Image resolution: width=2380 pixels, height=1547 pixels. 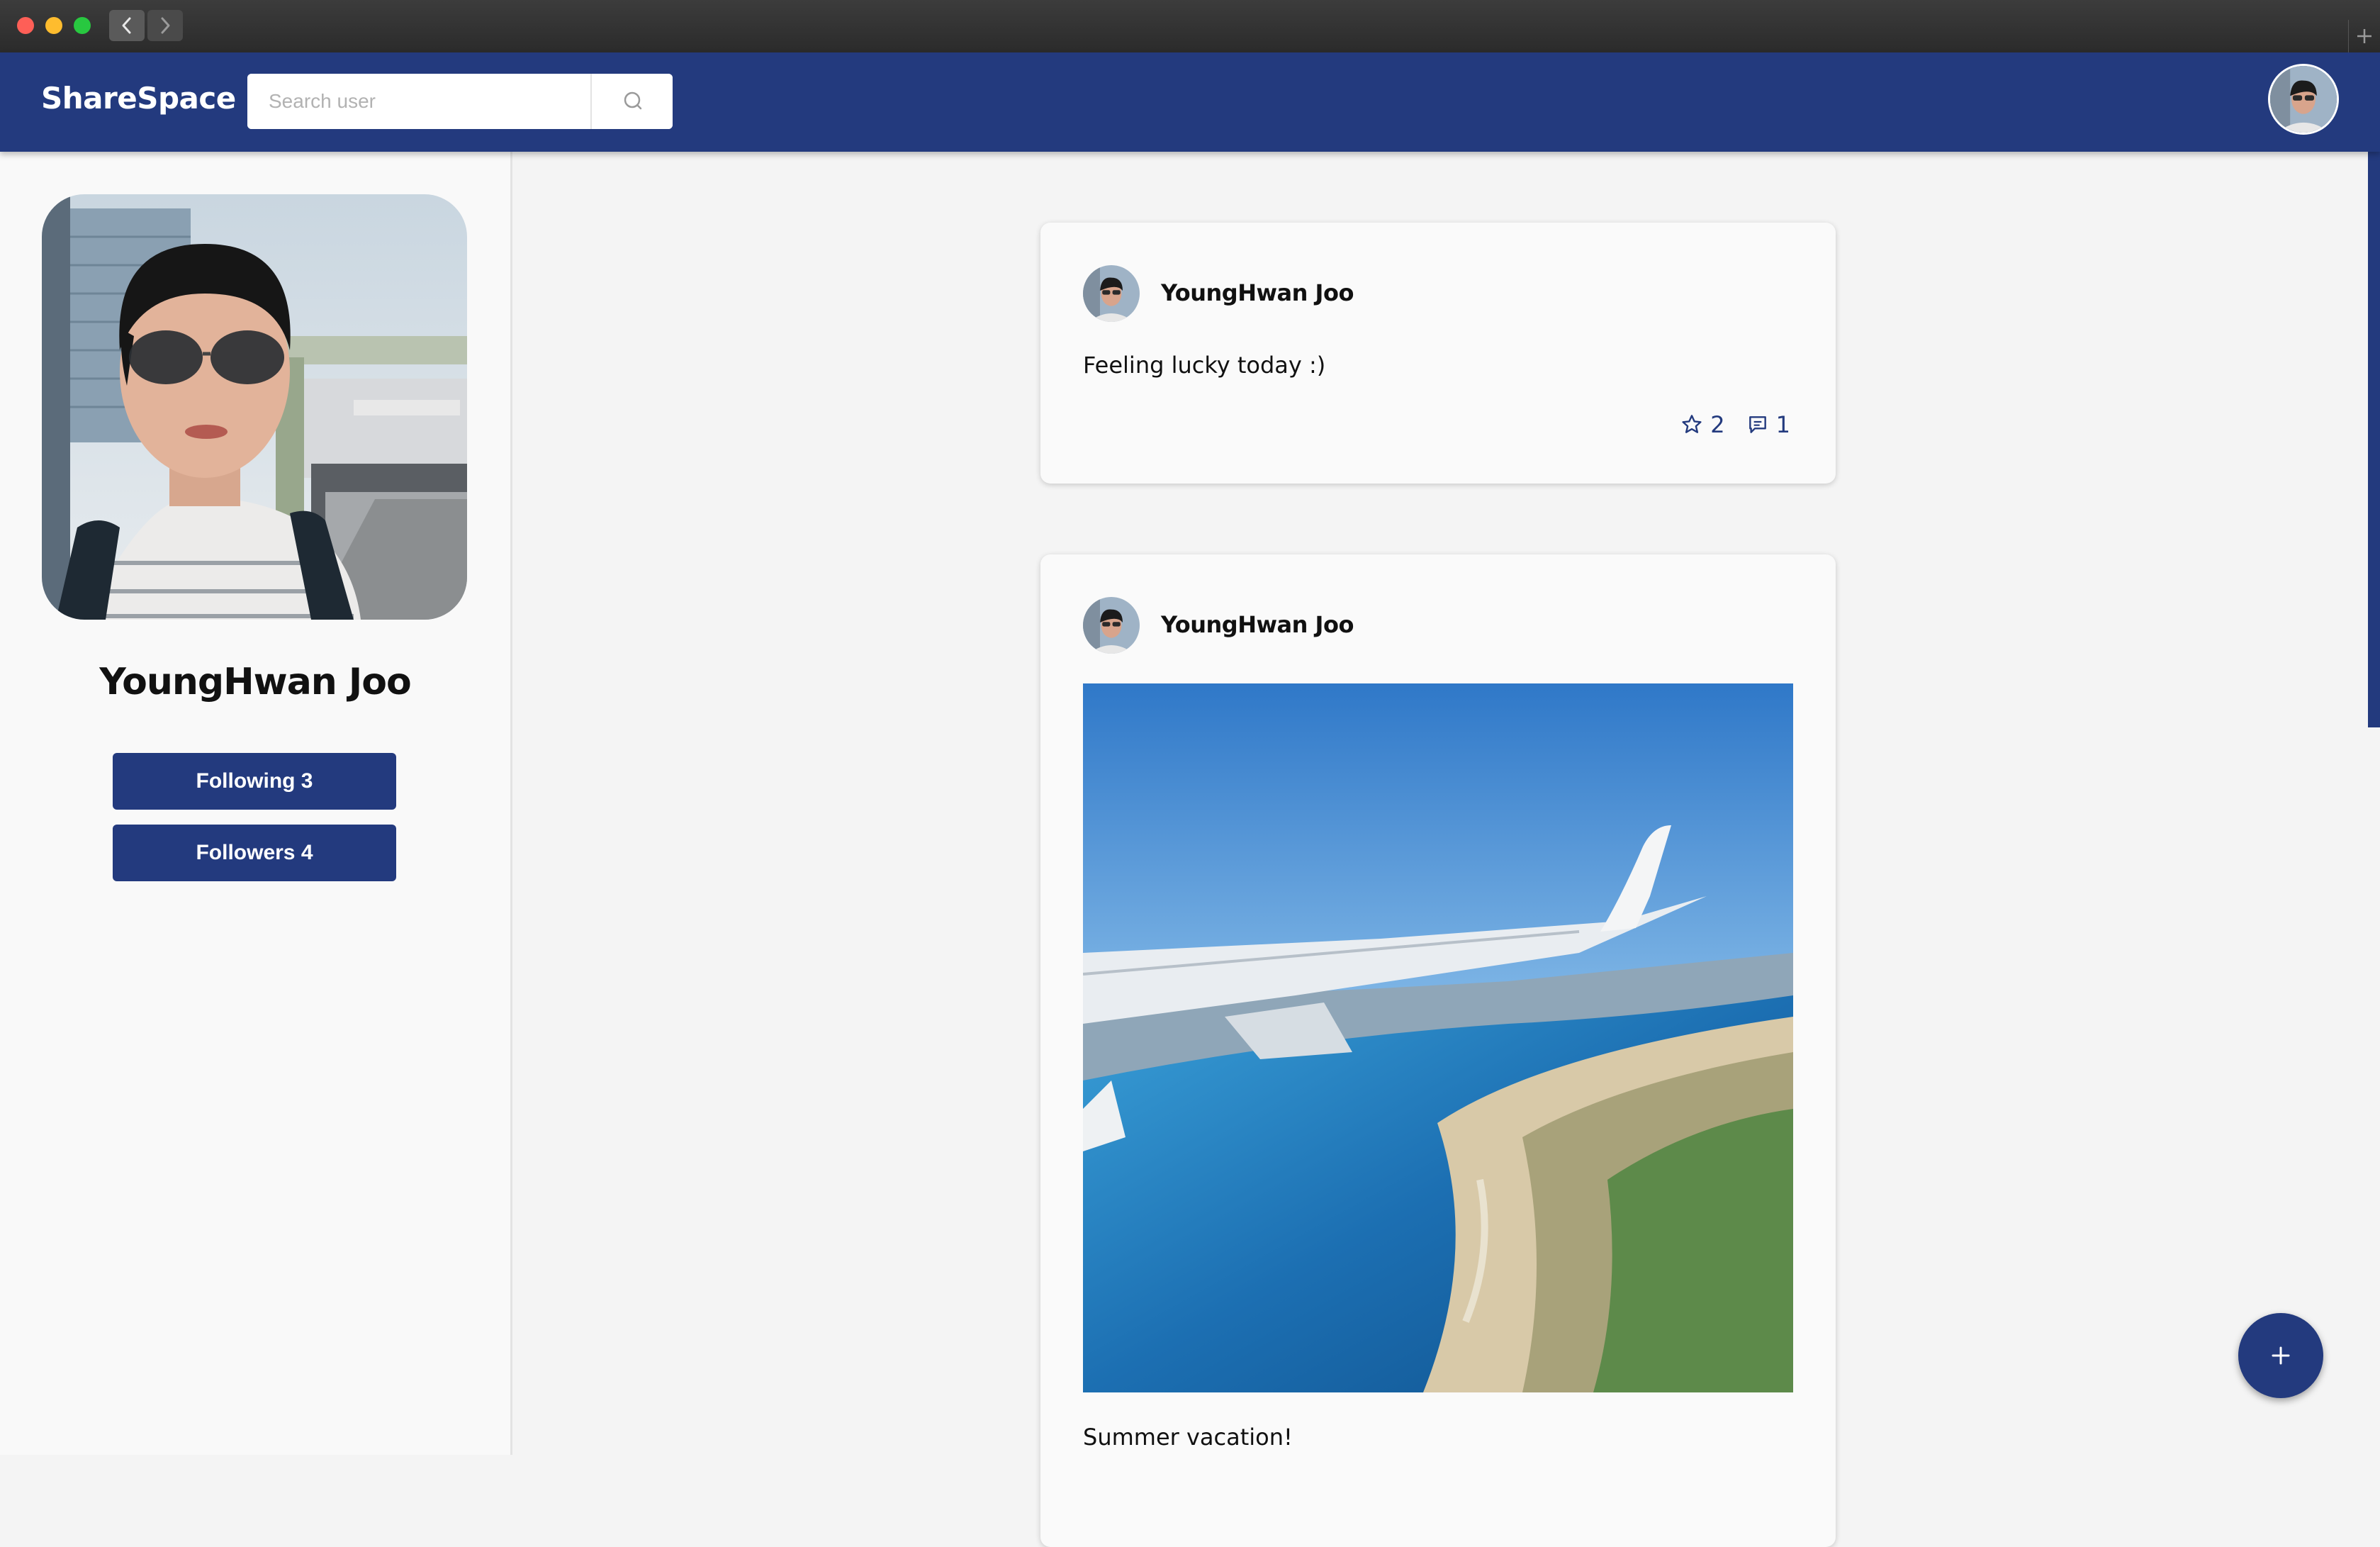 I want to click on search-bar, so click(x=460, y=102).